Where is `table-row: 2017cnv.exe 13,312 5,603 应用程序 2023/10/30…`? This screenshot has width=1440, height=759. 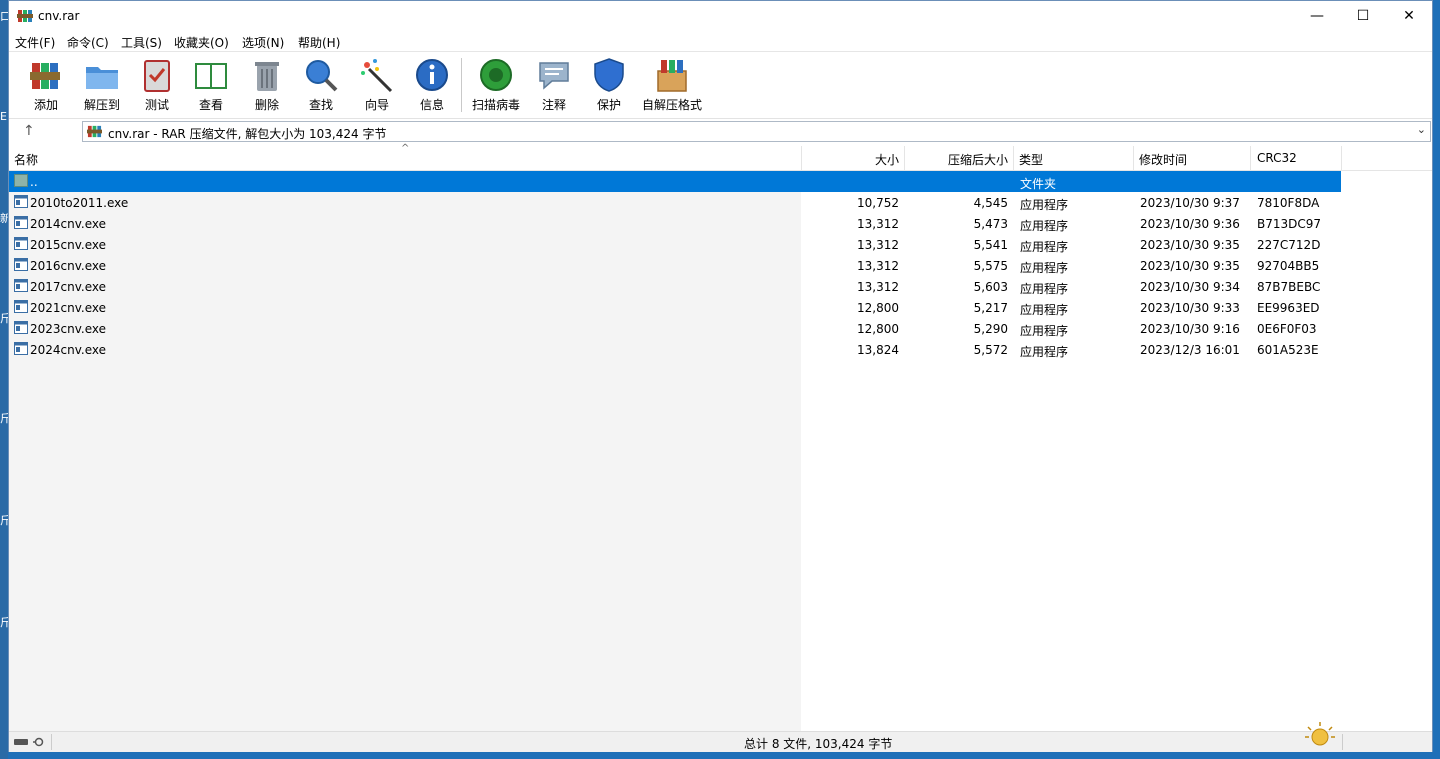
table-row: 2017cnv.exe 13,312 5,603 应用程序 2023/10/30… is located at coordinates (675, 286).